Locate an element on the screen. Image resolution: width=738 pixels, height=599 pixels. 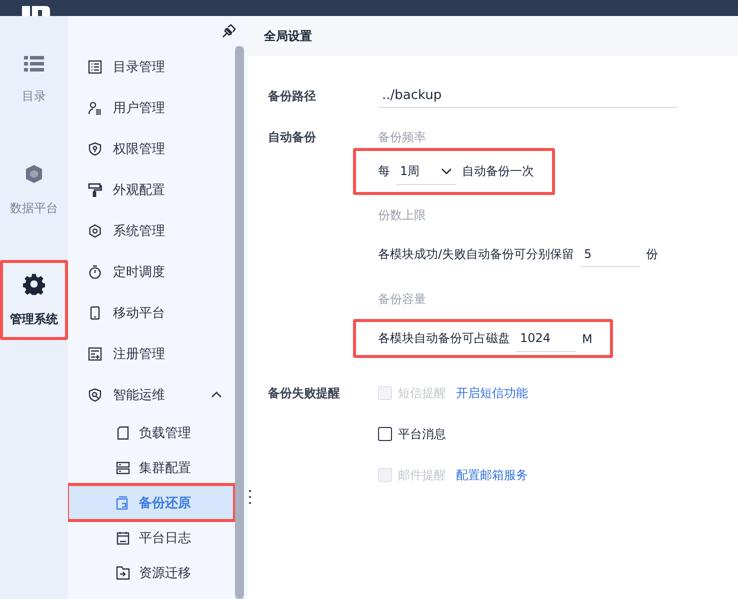
menu-item: 智能运维 is located at coordinates (151, 394).